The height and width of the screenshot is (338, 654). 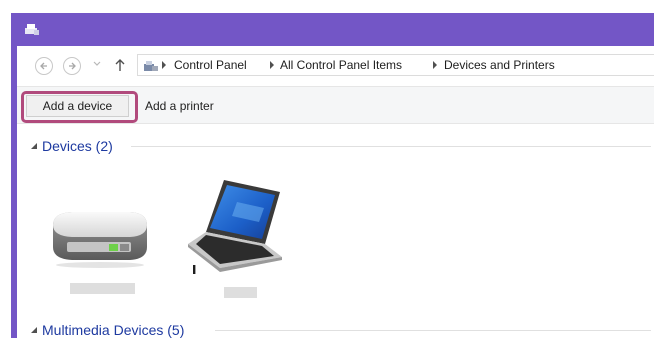 I want to click on arrow-left-icon, so click(x=43, y=66).